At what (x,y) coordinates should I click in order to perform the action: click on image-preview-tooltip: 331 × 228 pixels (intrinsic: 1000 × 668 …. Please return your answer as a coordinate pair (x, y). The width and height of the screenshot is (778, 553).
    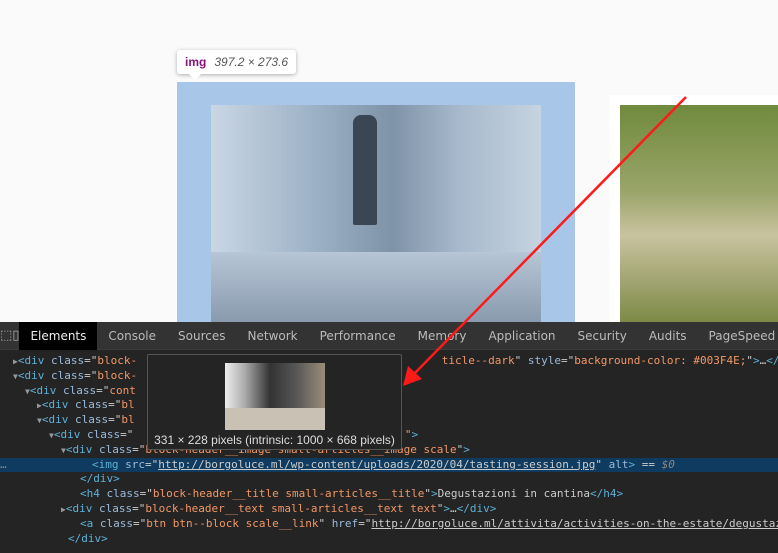
    Looking at the image, I should click on (274, 402).